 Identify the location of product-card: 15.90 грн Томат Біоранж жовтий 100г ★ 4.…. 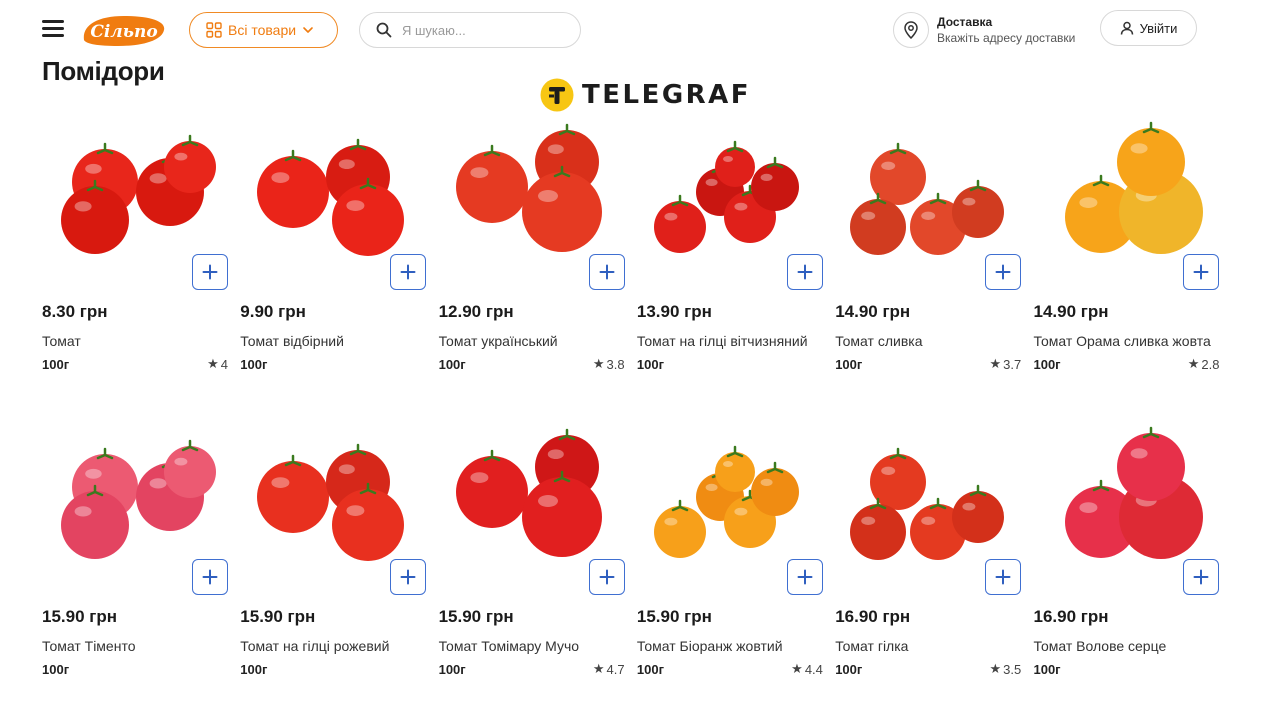
(730, 563).